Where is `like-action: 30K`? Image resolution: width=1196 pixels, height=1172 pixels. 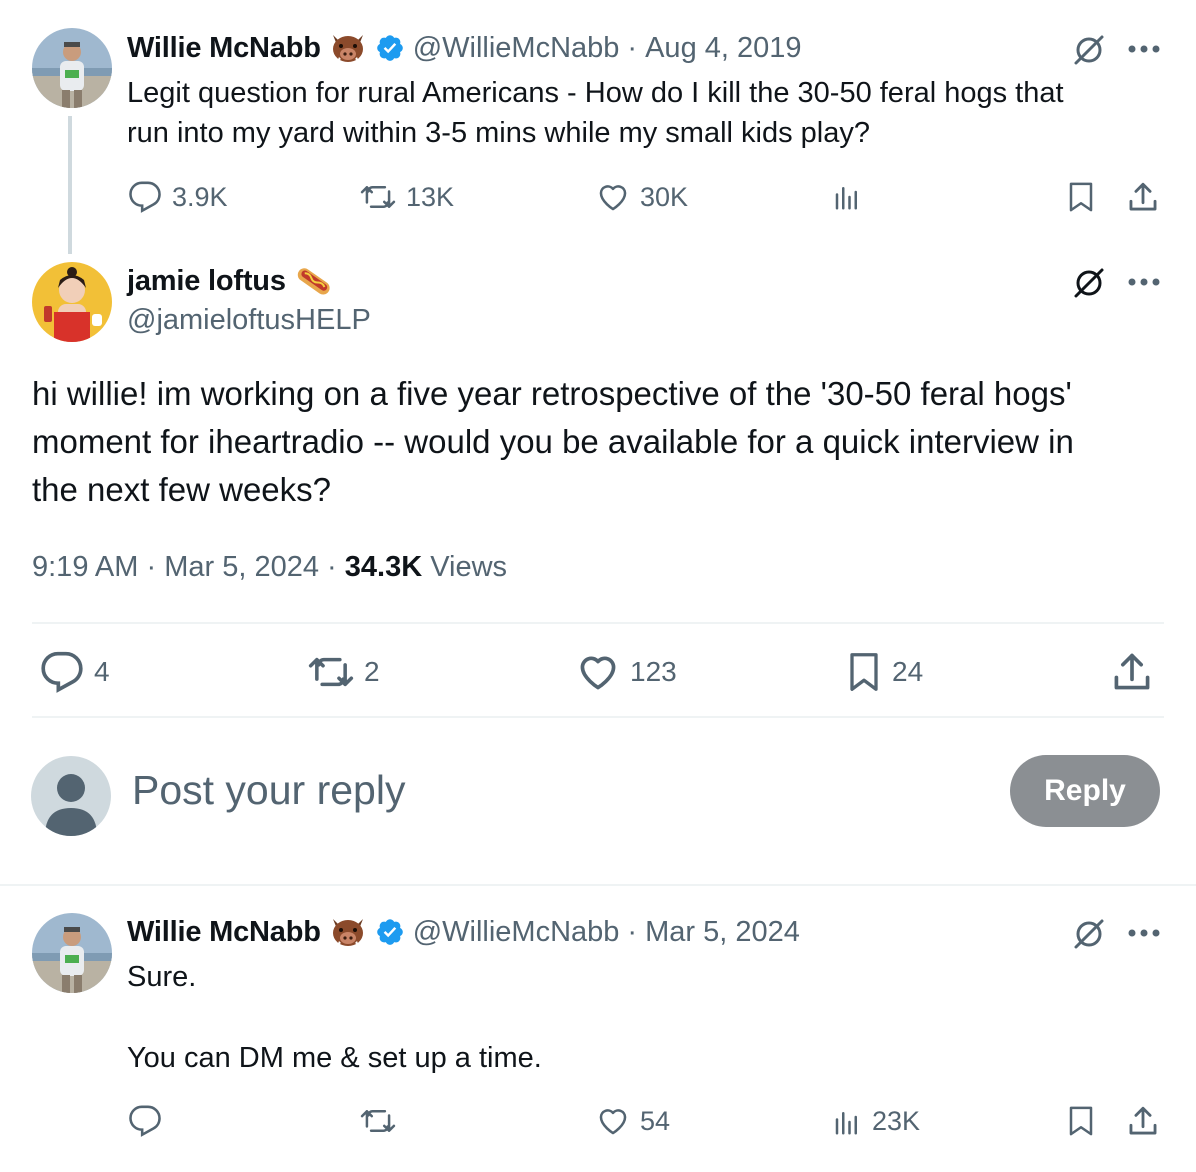 like-action: 30K is located at coordinates (642, 197).